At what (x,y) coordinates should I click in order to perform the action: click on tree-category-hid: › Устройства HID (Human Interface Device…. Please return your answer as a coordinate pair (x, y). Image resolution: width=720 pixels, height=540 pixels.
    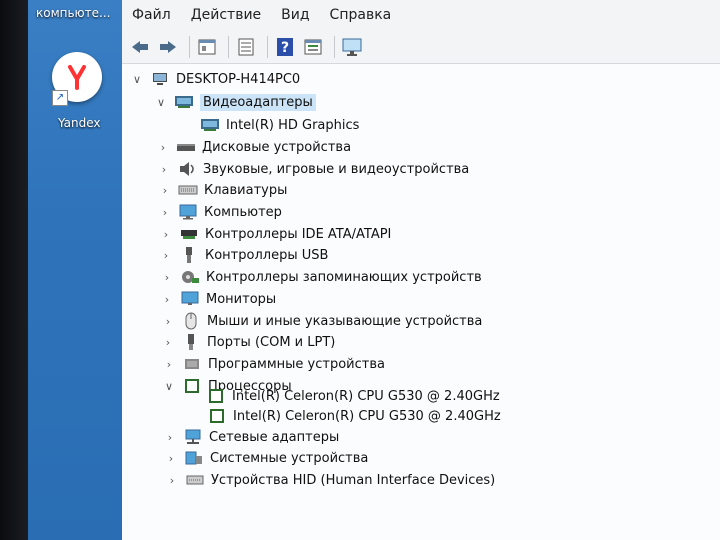
    Looking at the image, I should click on (330, 480).